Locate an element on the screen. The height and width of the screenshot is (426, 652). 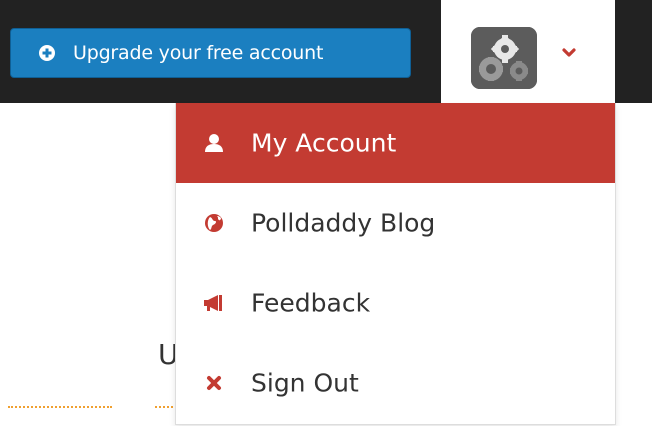
menu-item-sign-out: Sign Out is located at coordinates (395, 383).